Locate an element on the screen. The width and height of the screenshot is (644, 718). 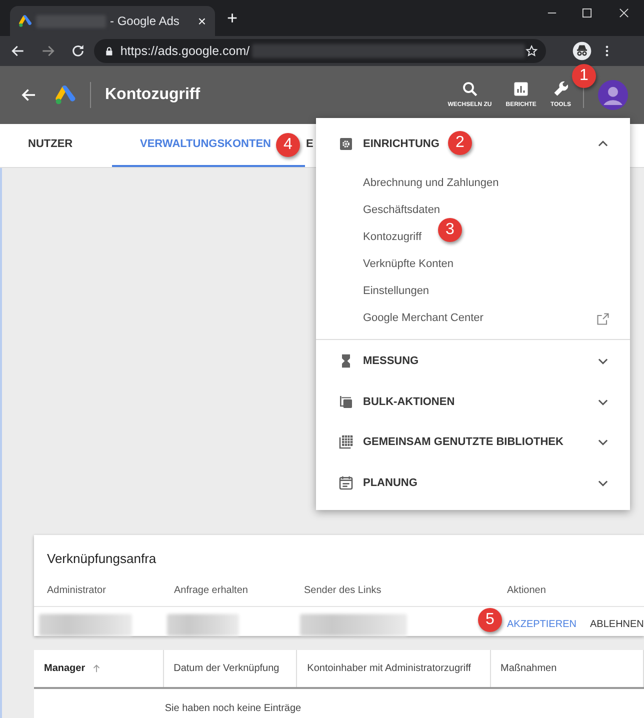
menu-item: Verknüpfte Konten is located at coordinates (408, 264).